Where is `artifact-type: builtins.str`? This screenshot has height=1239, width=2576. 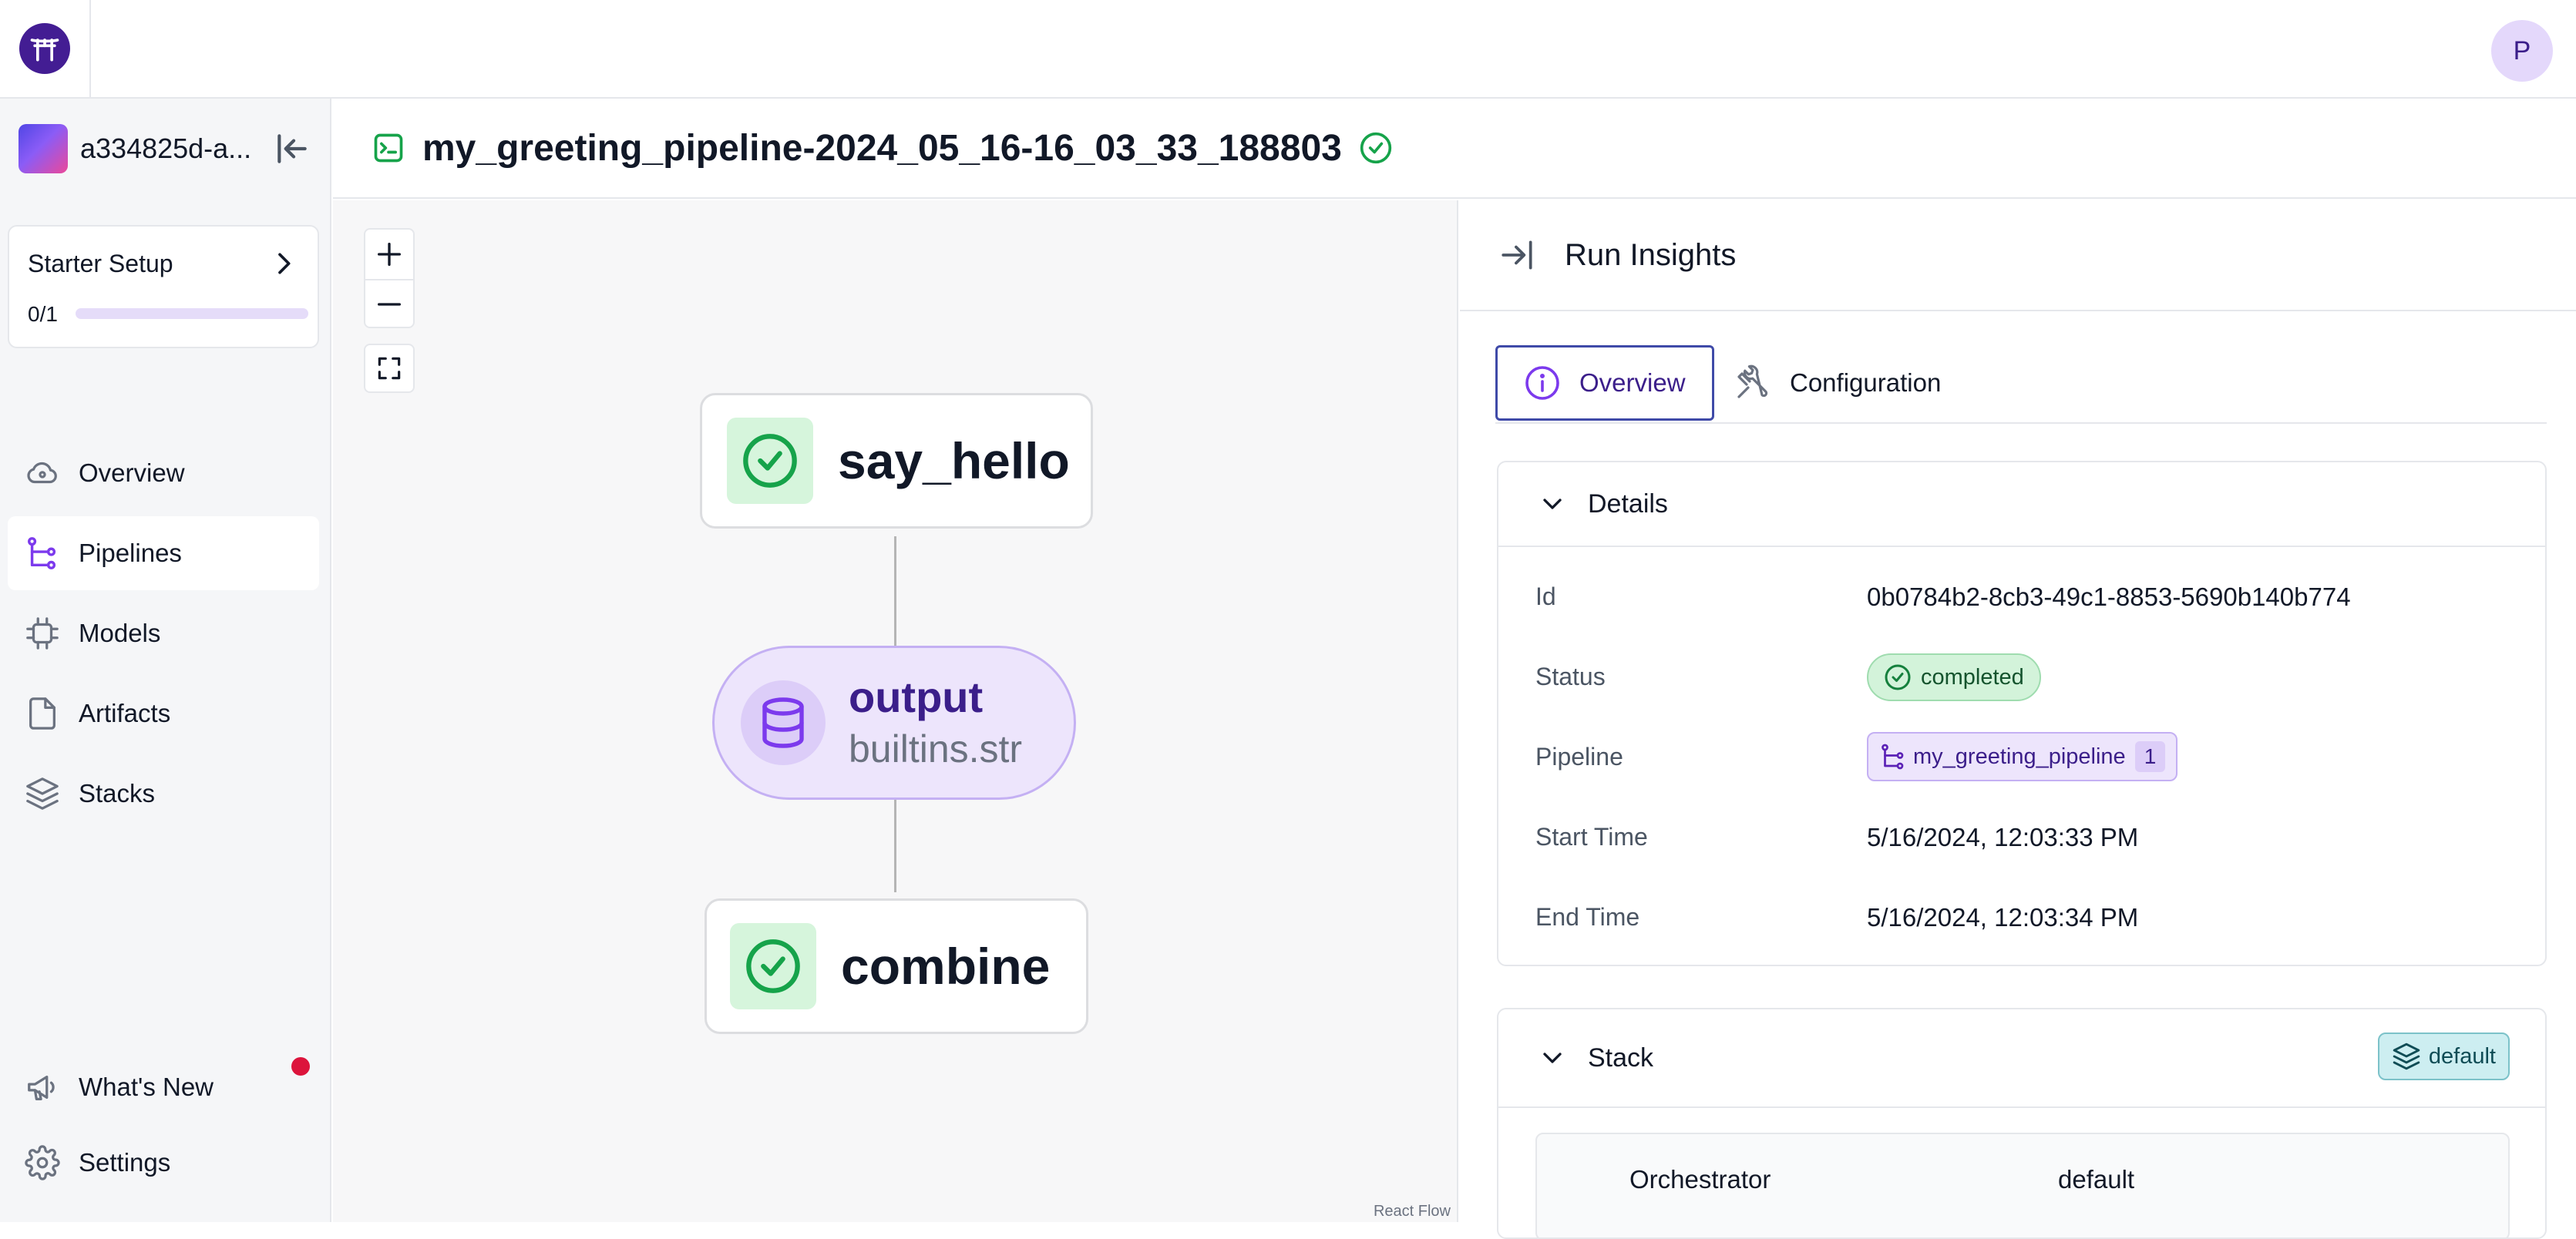
artifact-type: builtins.str is located at coordinates (936, 749).